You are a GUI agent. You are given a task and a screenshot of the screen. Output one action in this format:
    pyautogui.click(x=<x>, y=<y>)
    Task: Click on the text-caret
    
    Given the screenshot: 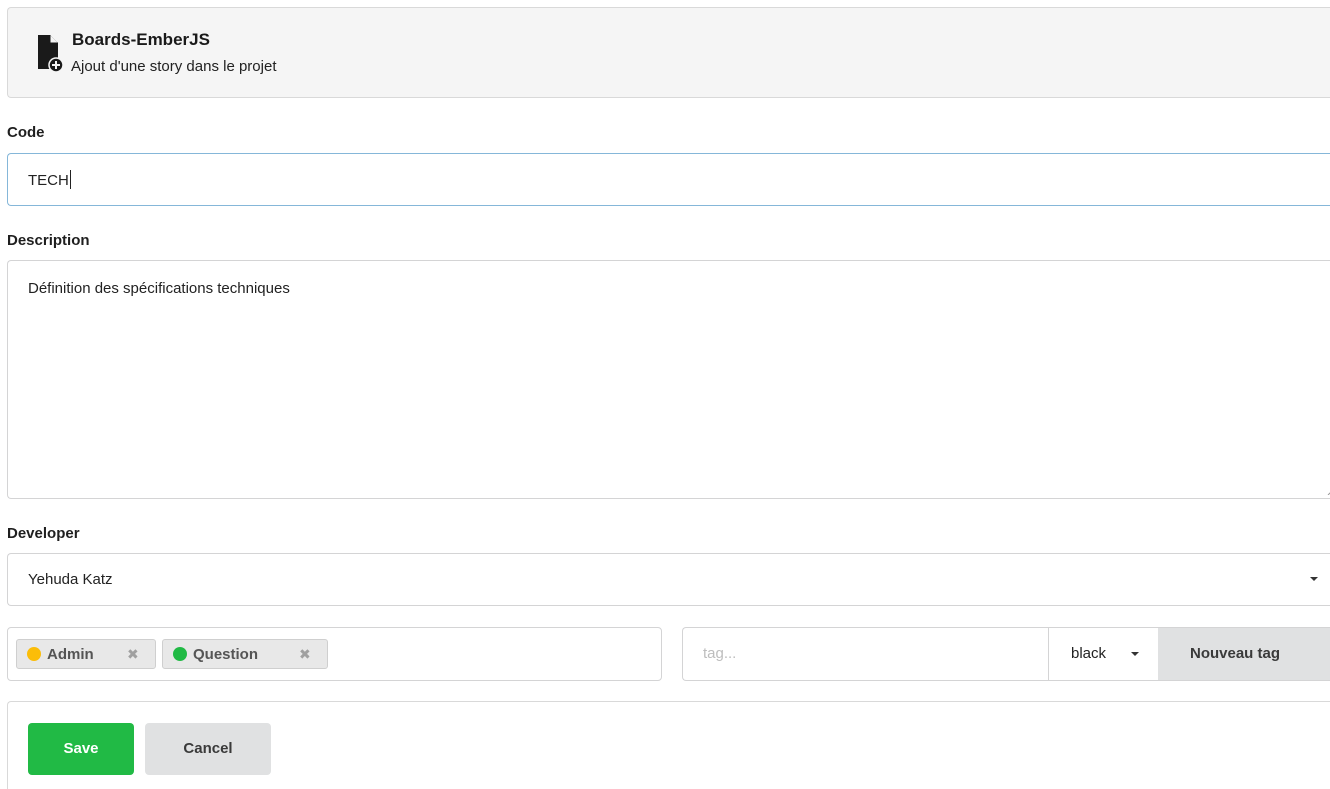 What is the action you would take?
    pyautogui.click(x=70, y=179)
    